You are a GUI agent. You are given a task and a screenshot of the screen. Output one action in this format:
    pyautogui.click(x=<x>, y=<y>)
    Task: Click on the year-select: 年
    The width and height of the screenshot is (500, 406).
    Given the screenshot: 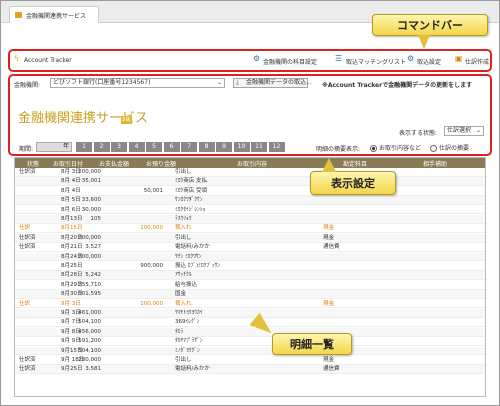 What is the action you would take?
    pyautogui.click(x=54, y=147)
    